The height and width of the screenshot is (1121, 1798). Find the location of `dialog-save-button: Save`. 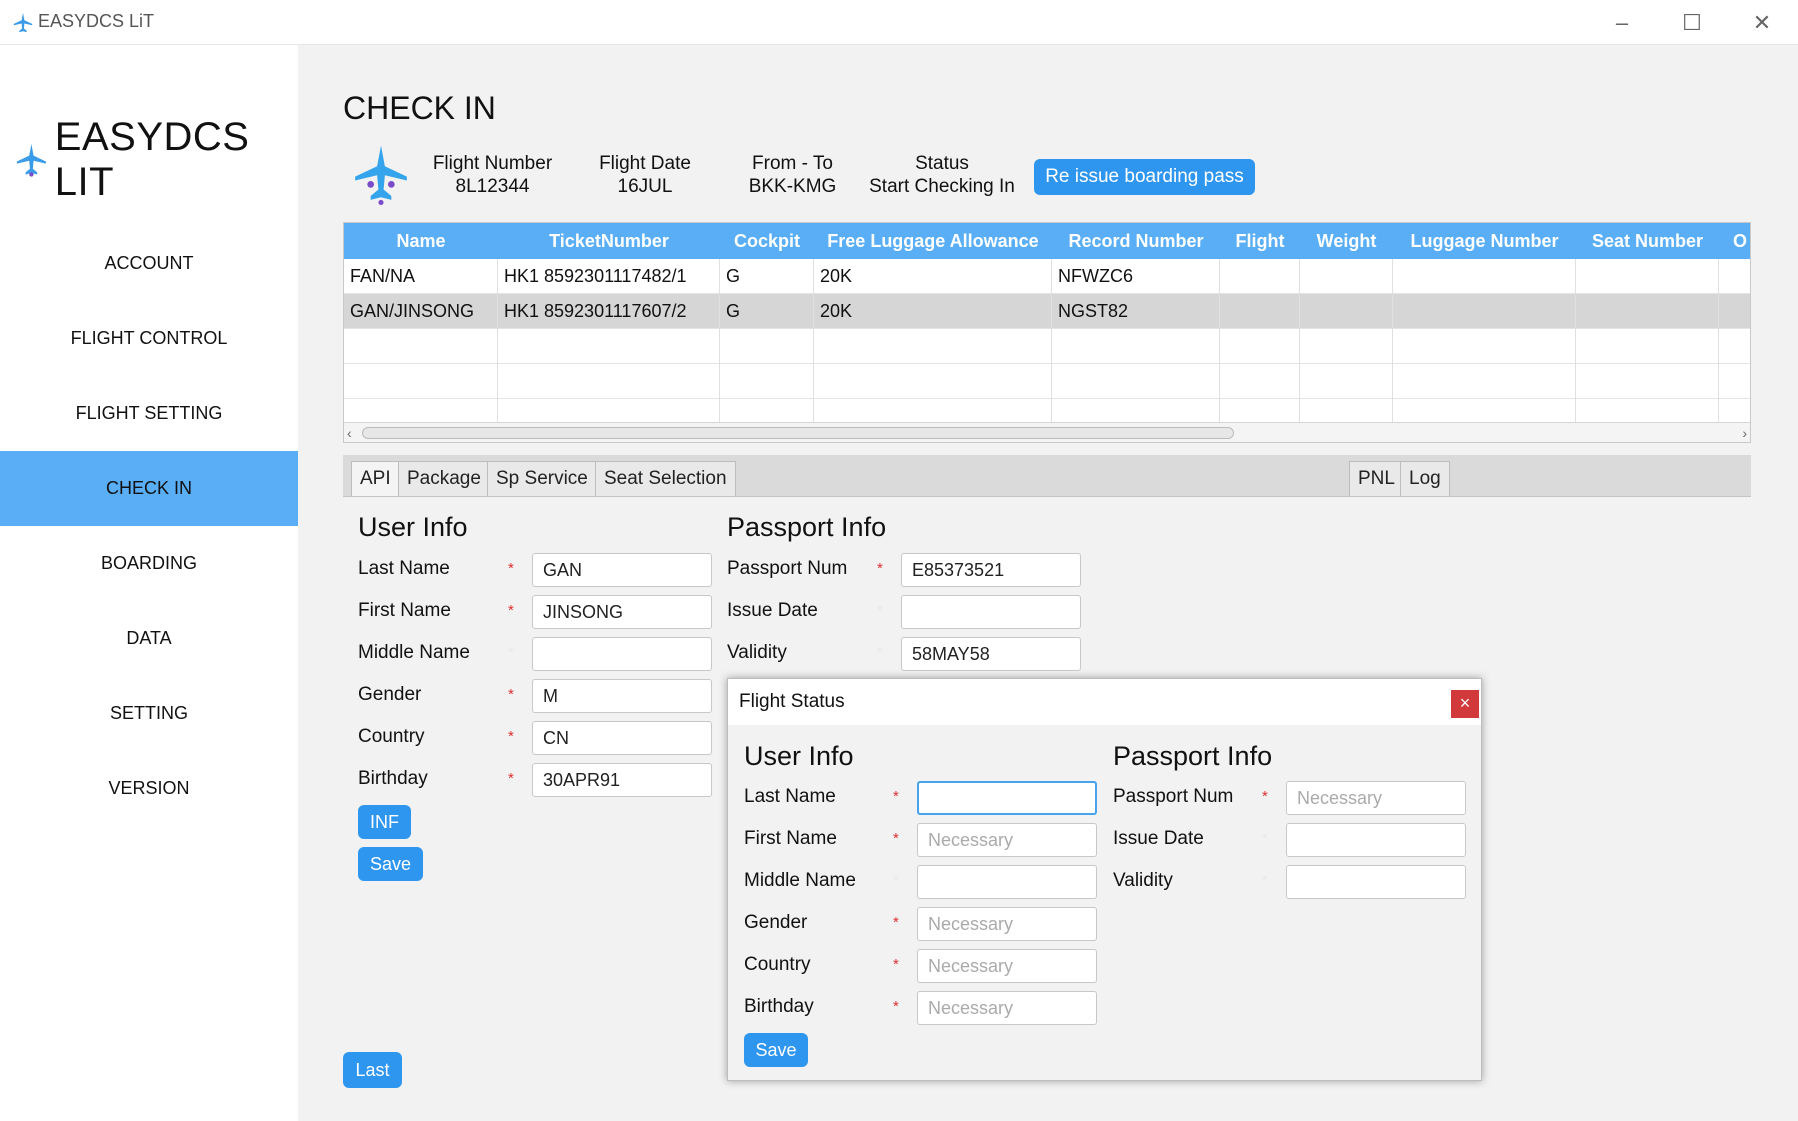

dialog-save-button: Save is located at coordinates (776, 1050).